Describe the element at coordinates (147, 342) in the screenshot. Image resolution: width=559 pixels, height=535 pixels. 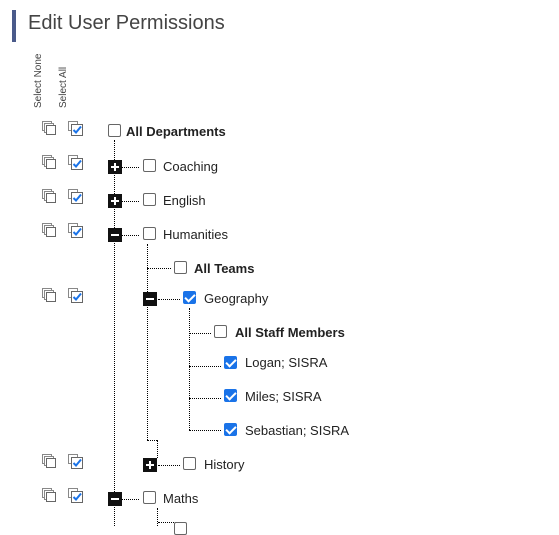
I see `tree-line-level2` at that location.